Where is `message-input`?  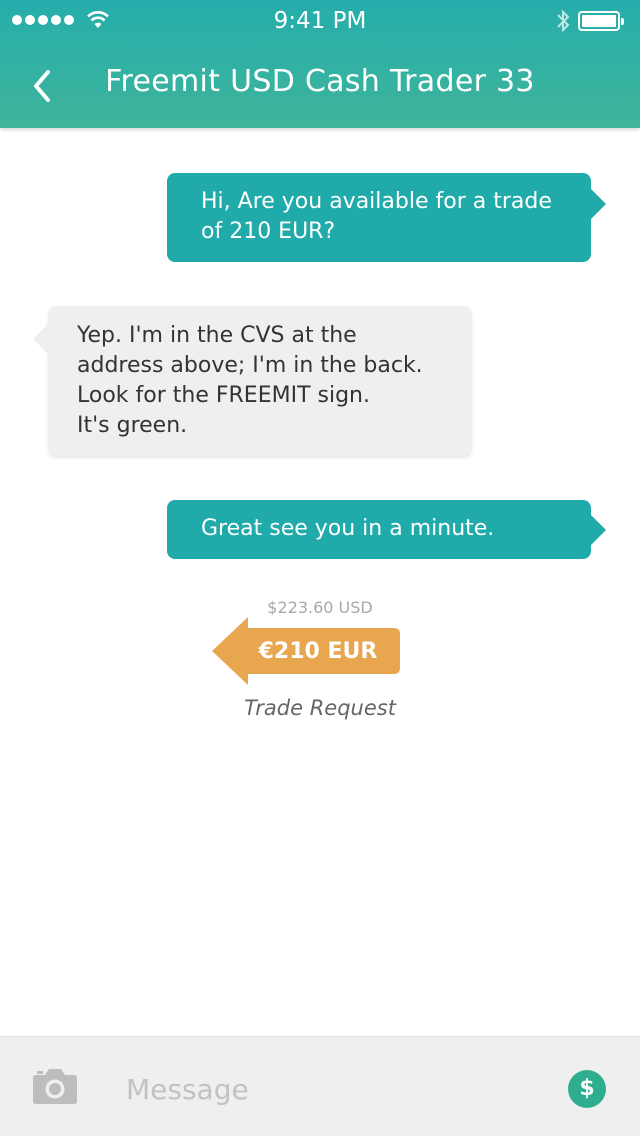
message-input is located at coordinates (336, 1089).